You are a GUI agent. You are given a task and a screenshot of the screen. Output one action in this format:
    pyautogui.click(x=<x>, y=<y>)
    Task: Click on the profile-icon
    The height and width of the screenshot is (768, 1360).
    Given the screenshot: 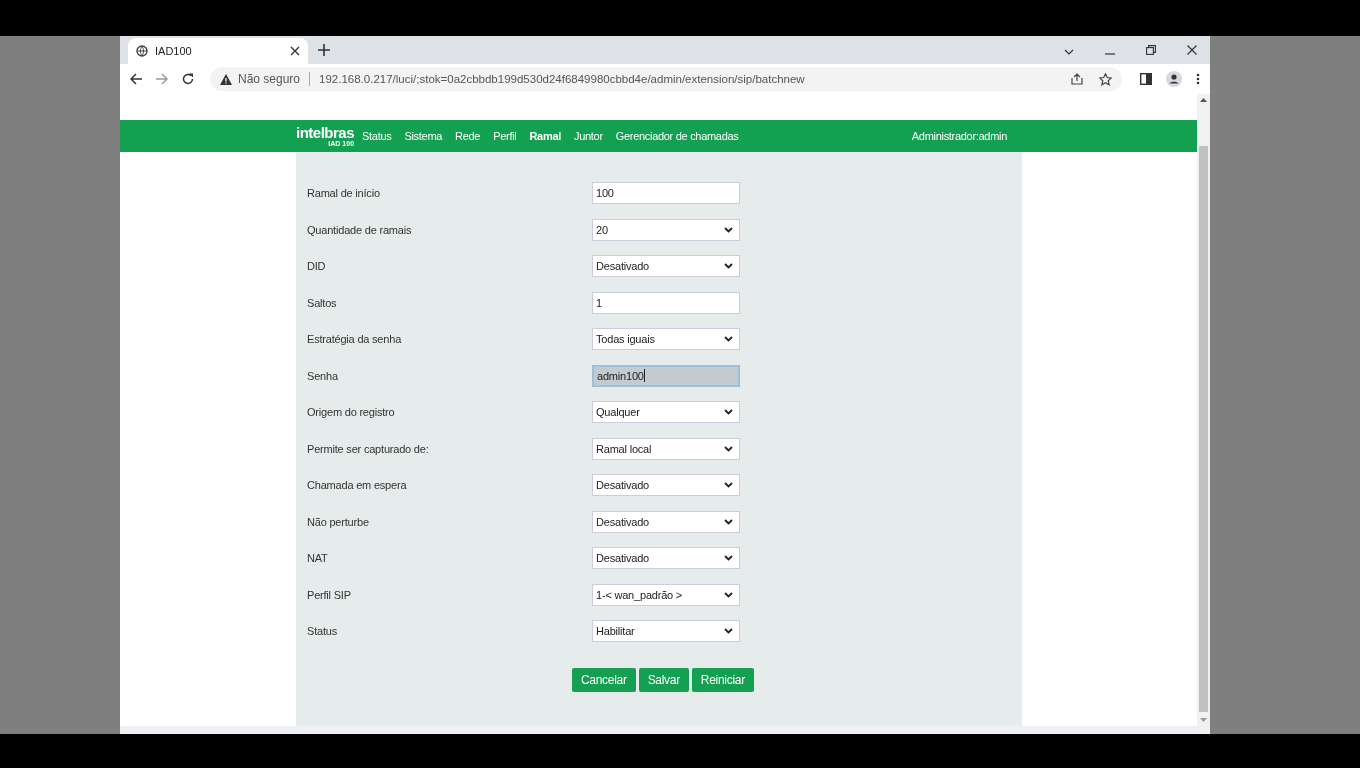 What is the action you would take?
    pyautogui.click(x=1174, y=79)
    